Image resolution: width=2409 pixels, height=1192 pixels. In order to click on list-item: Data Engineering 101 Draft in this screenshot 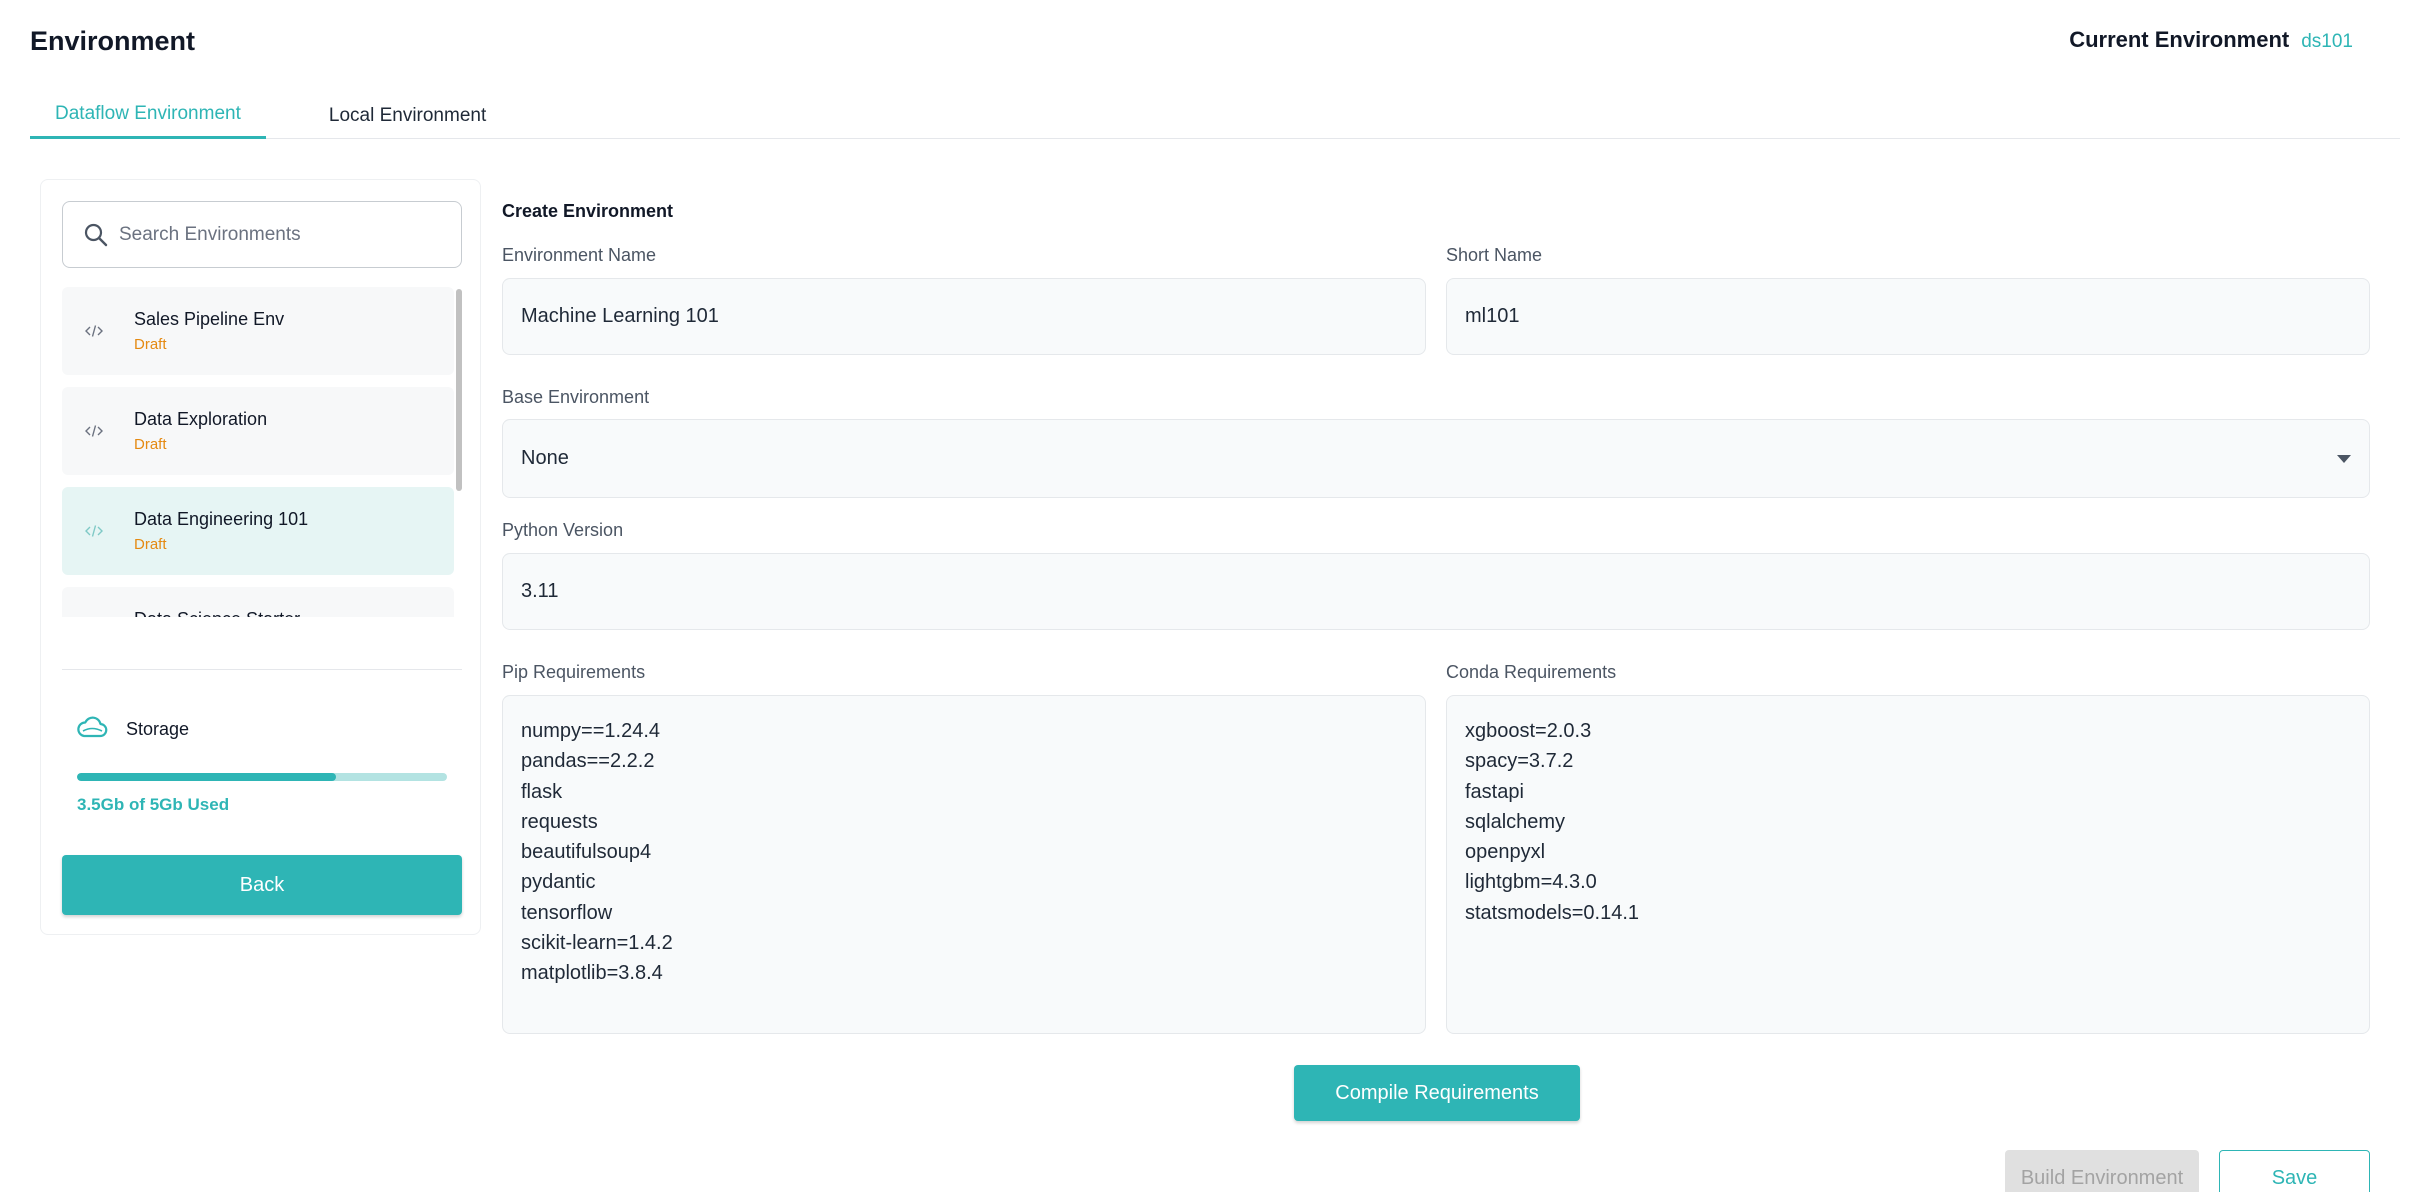, I will do `click(258, 531)`.